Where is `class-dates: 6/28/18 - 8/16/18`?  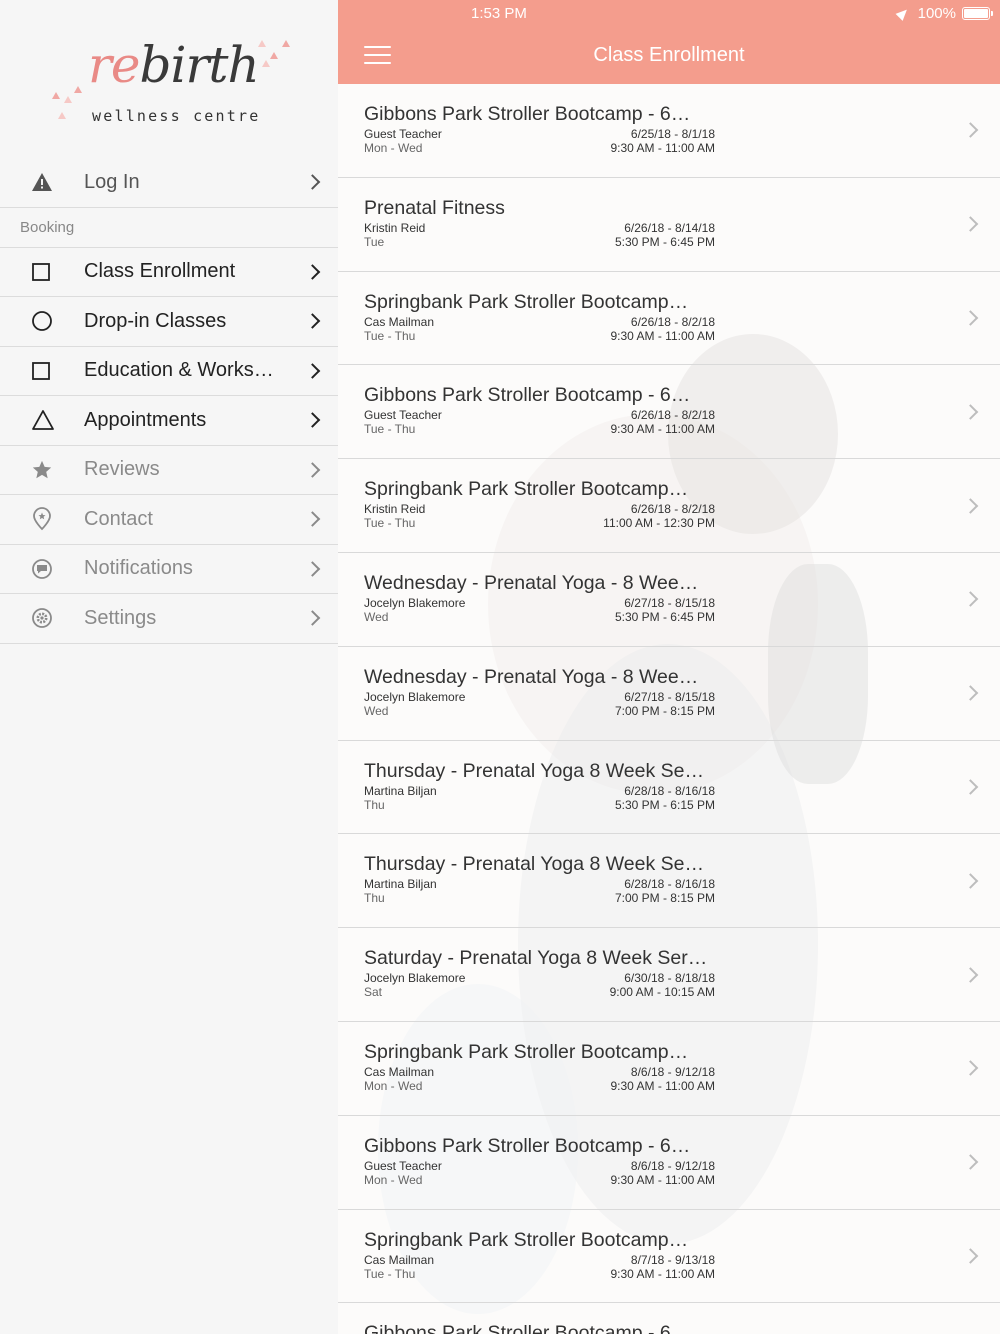
class-dates: 6/28/18 - 8/16/18 is located at coordinates (669, 790).